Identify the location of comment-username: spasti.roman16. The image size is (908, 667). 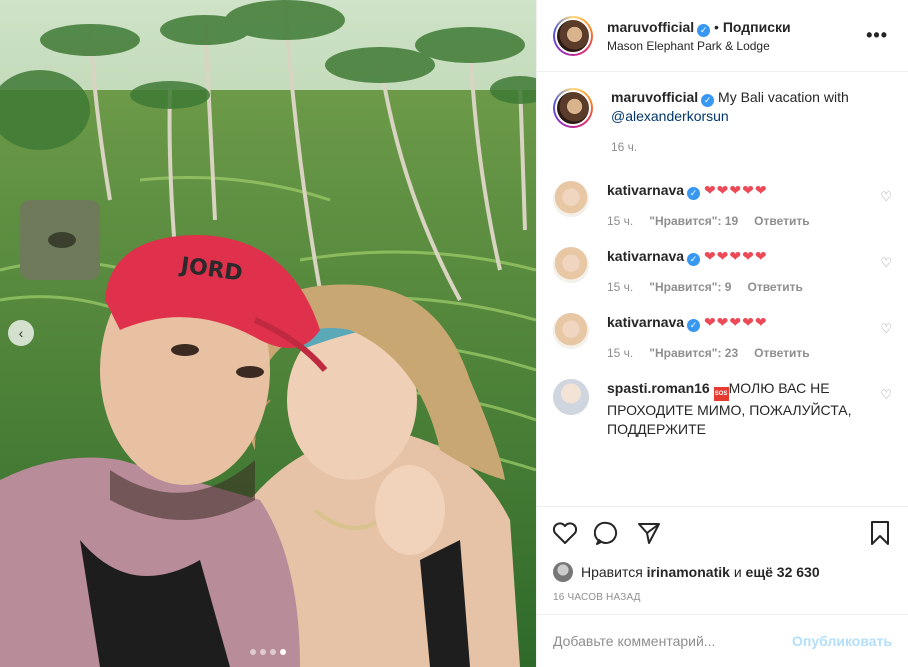
(658, 388).